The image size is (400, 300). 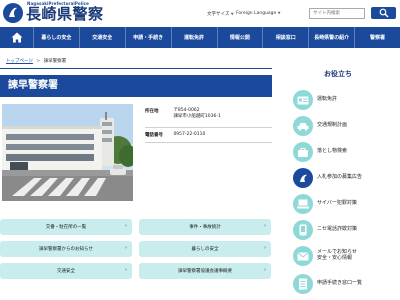 What do you see at coordinates (19, 61) in the screenshot?
I see `breadcrumb-home-link: トップページ` at bounding box center [19, 61].